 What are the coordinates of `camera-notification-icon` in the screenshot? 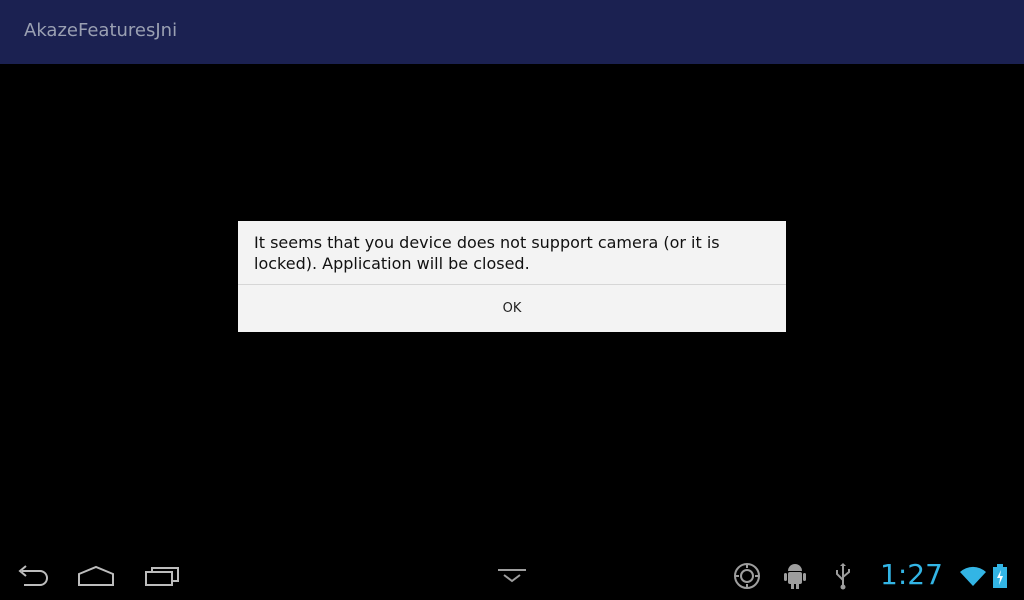 It's located at (747, 576).